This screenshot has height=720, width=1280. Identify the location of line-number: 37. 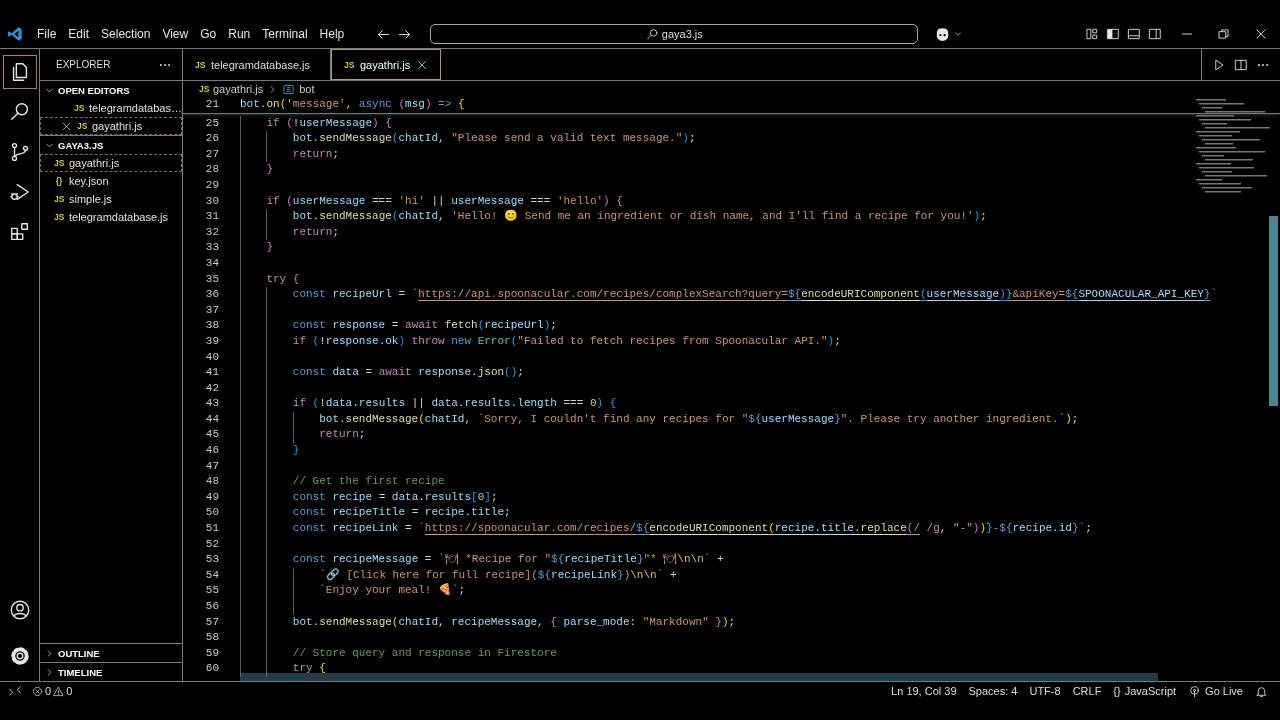
(211, 310).